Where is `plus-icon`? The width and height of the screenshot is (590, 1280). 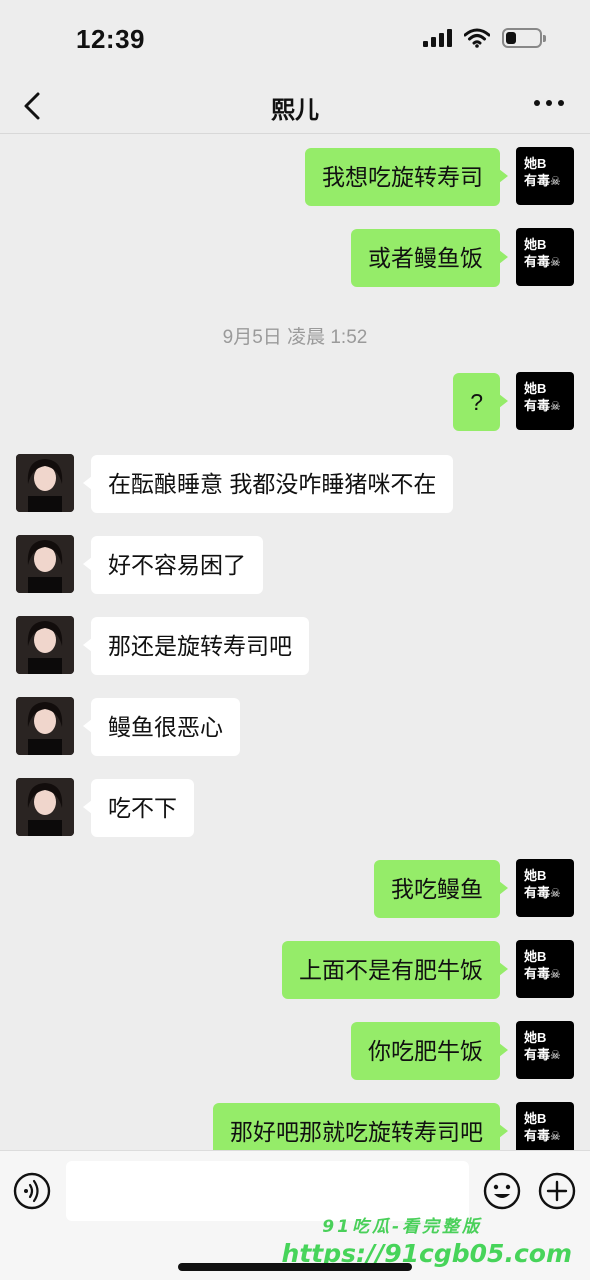
plus-icon is located at coordinates (557, 1191).